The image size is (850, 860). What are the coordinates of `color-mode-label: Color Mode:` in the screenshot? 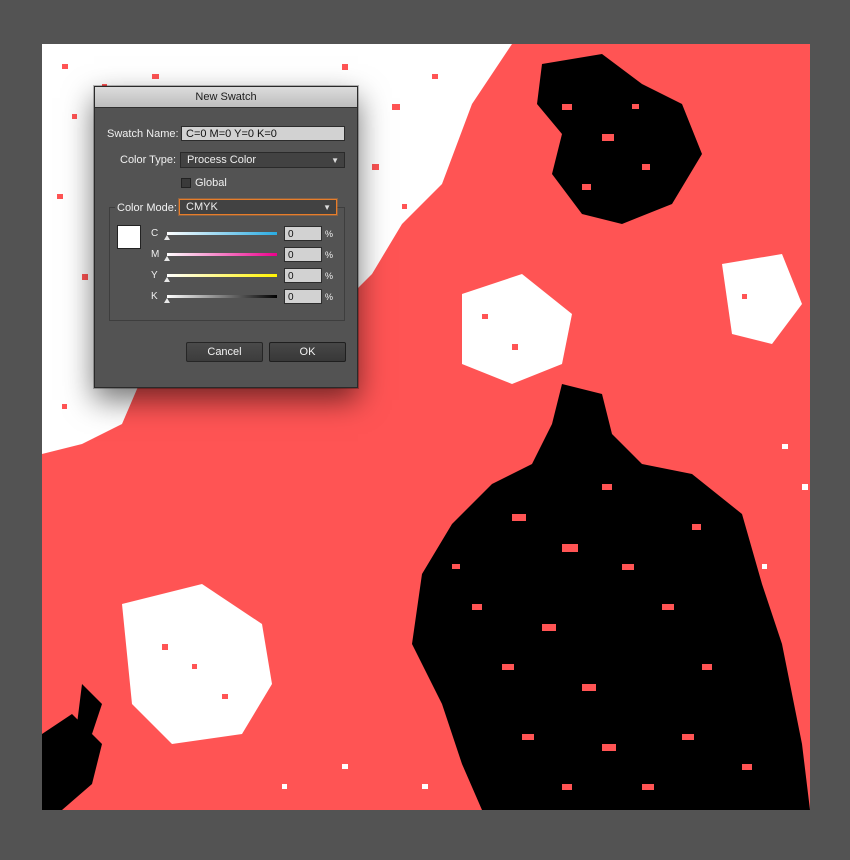 It's located at (147, 208).